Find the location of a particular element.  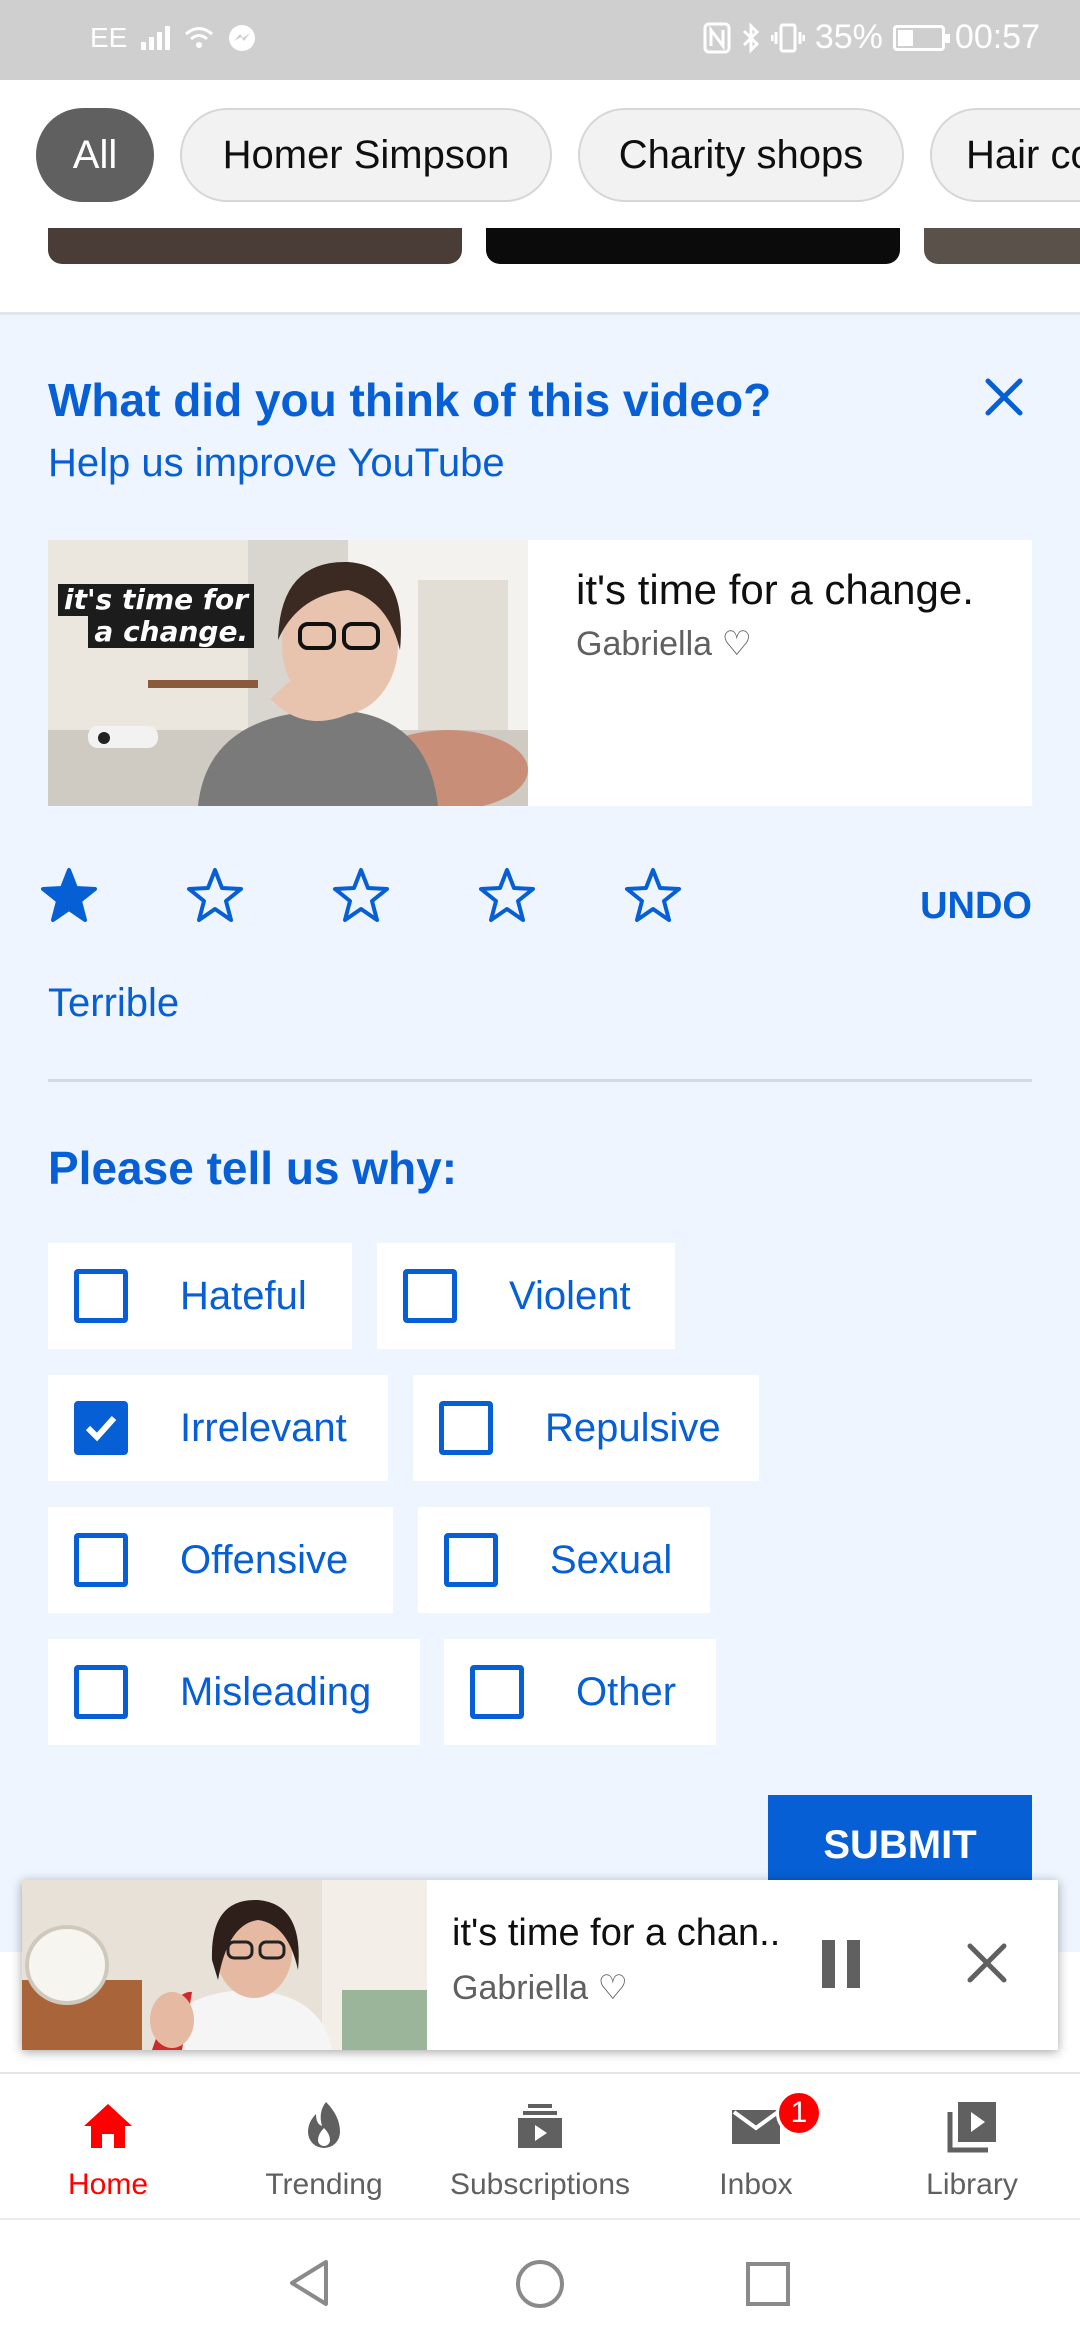

home-circle-icon is located at coordinates (540, 2284).